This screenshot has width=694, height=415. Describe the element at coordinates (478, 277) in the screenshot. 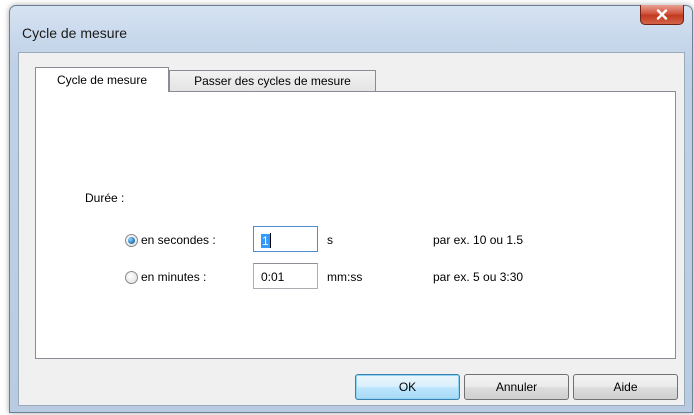

I see `minutes-example: par ex. 5 ou 3:30` at that location.